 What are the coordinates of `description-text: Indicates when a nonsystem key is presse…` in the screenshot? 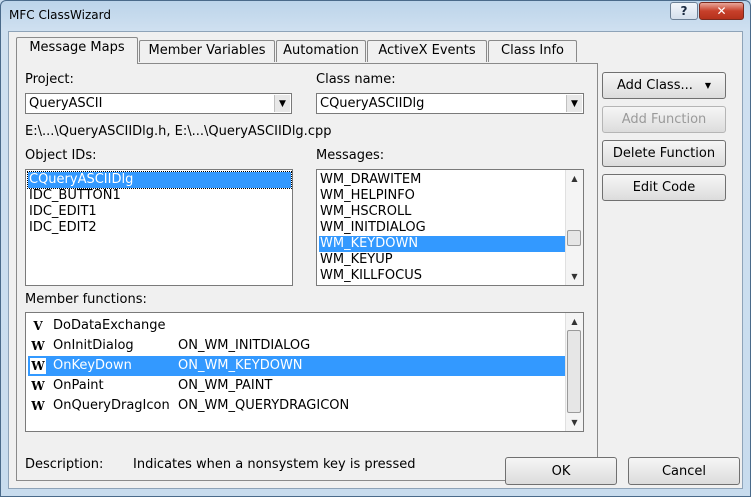 It's located at (274, 464).